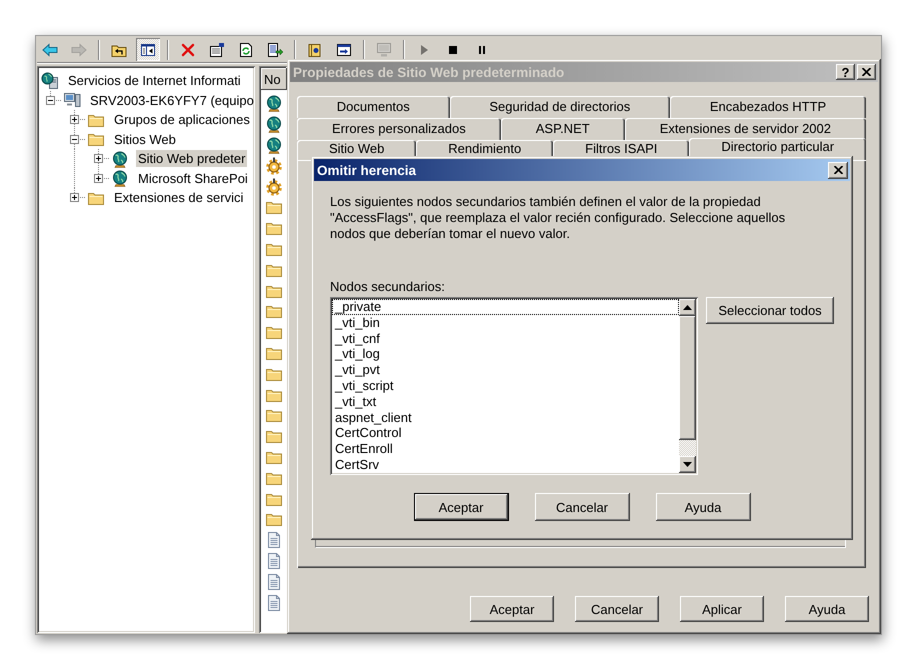 The height and width of the screenshot is (669, 916). What do you see at coordinates (558, 218) in the screenshot?
I see `dialog-message: Los siguientes nodos secundarios también definen el valor de la propiedad "AccessFlags", que reemplaza el valor recién configurado. Seleccione aquellos nodos que deberían tomar el nuevo valor.` at bounding box center [558, 218].